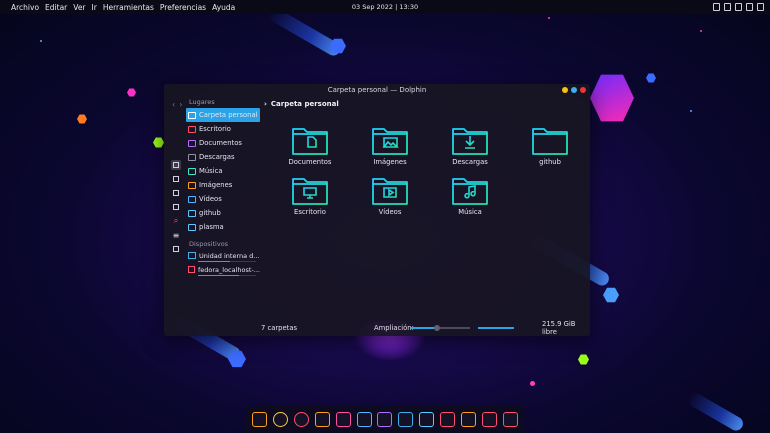  Describe the element at coordinates (94, 7) in the screenshot. I see `menu-ir: Ir` at that location.